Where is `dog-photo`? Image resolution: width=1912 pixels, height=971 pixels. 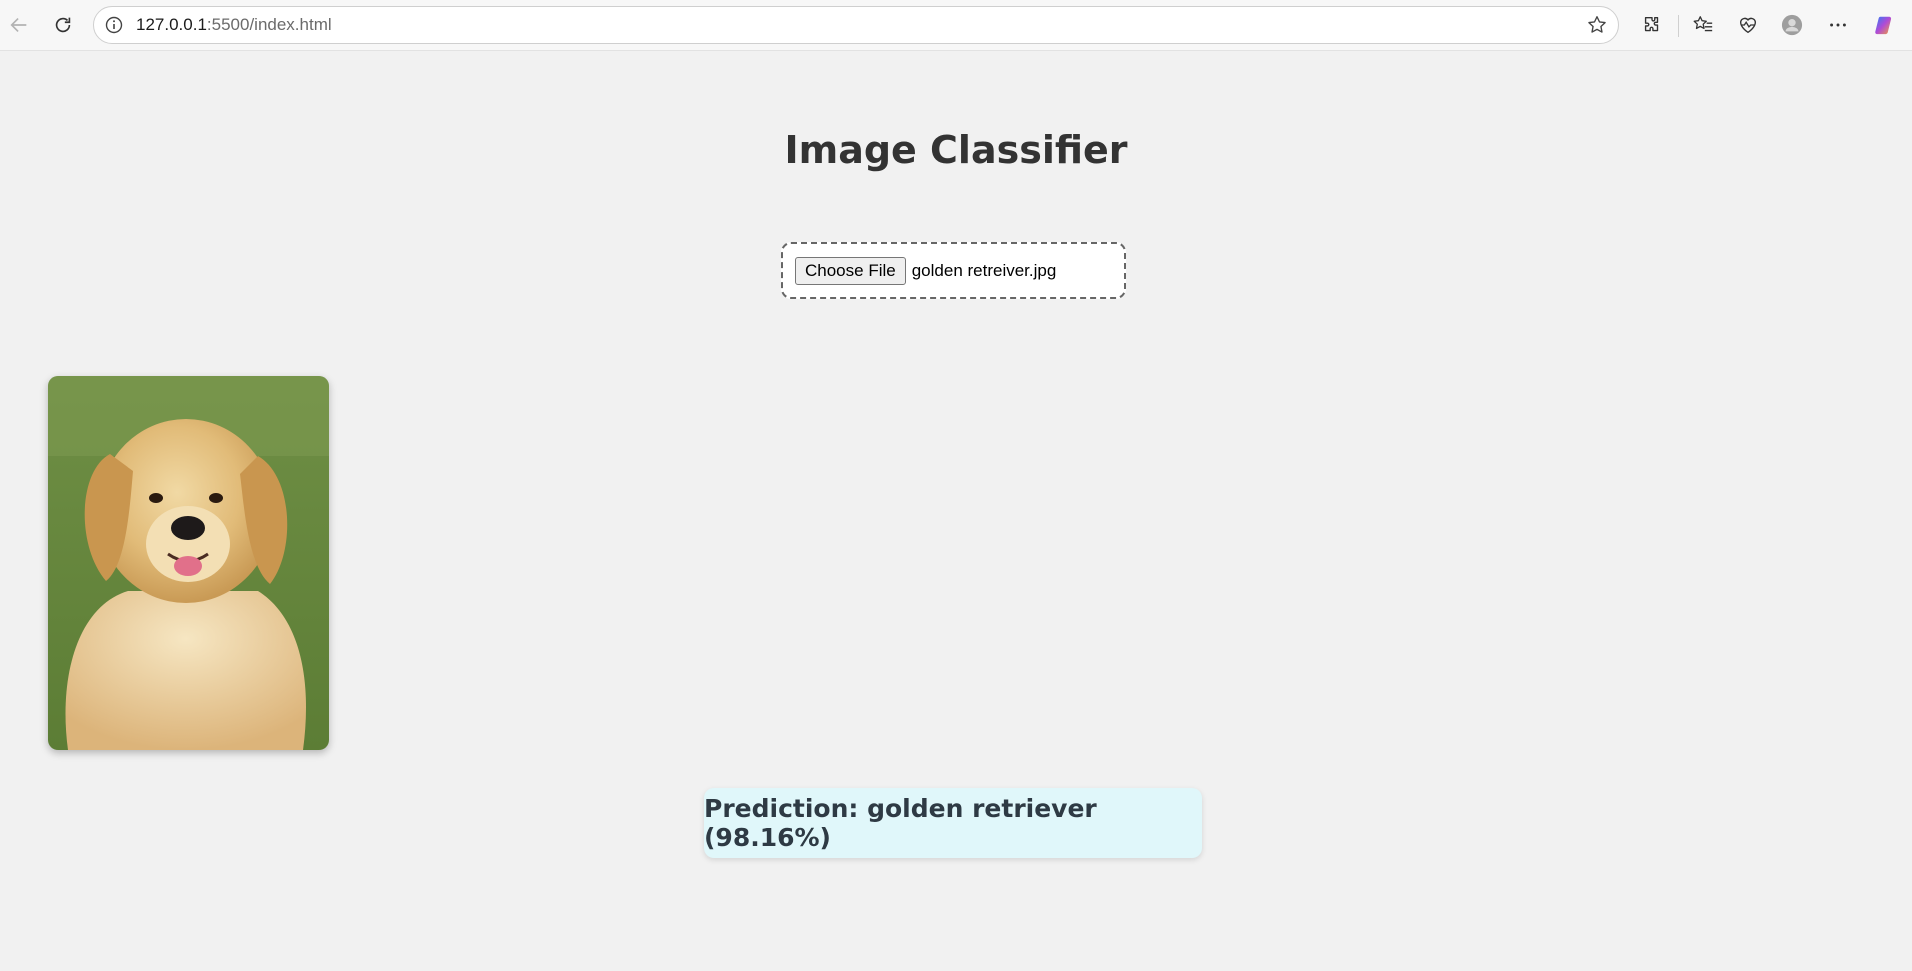 dog-photo is located at coordinates (188, 563).